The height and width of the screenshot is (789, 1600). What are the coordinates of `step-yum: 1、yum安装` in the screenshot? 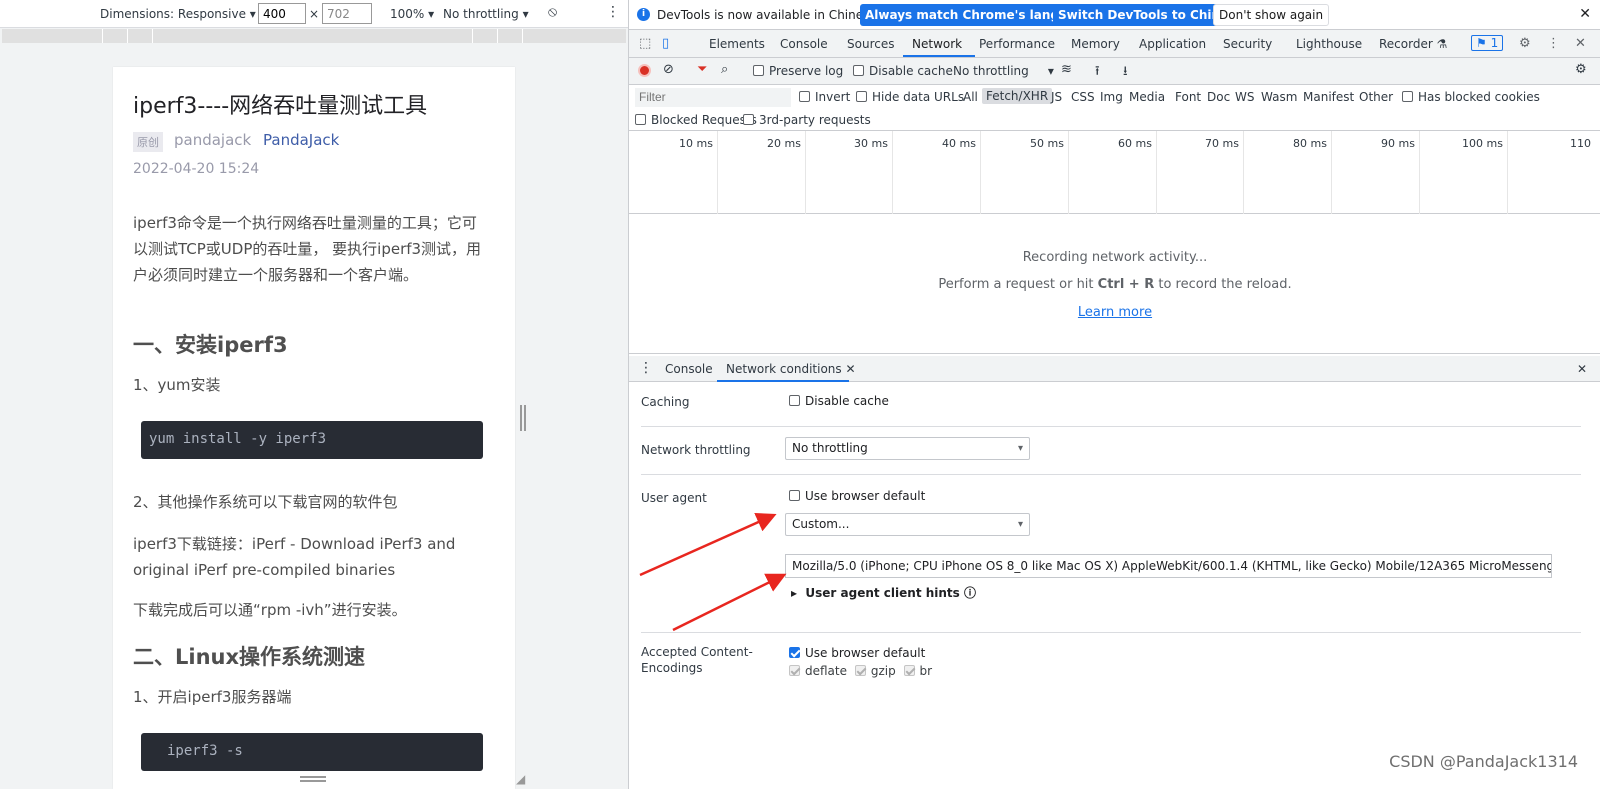 It's located at (177, 385).